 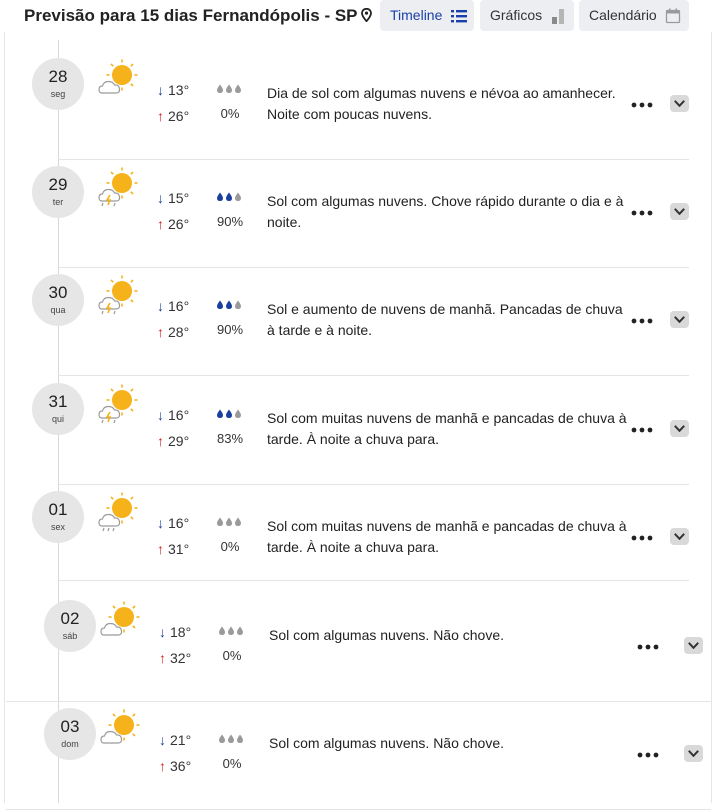 What do you see at coordinates (70, 726) in the screenshot?
I see `day-number: 03` at bounding box center [70, 726].